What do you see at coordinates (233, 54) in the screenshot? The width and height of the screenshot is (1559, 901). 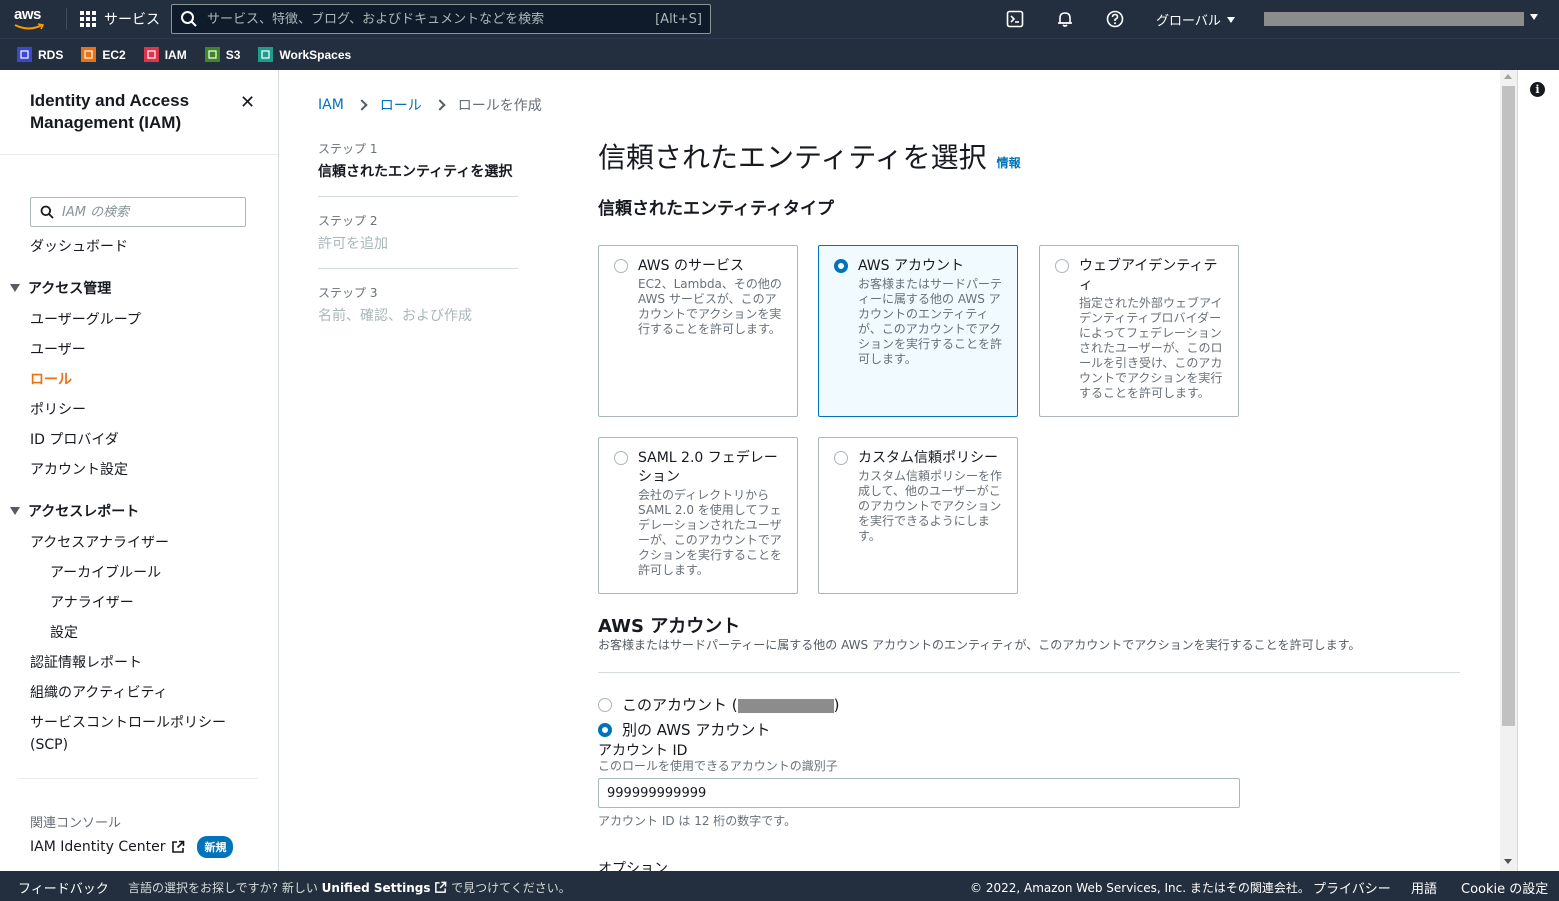 I see `favorite-label: S3` at bounding box center [233, 54].